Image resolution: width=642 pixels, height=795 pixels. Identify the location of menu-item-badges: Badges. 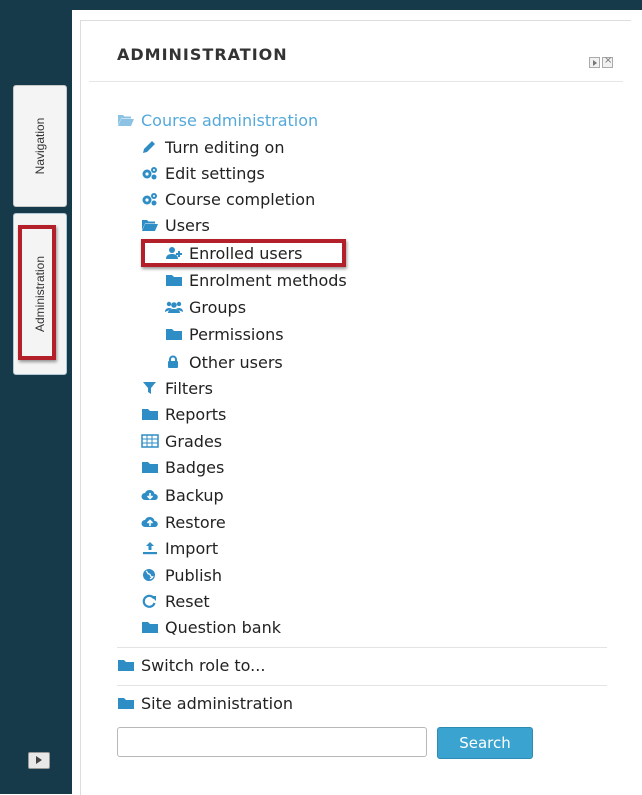
(182, 467).